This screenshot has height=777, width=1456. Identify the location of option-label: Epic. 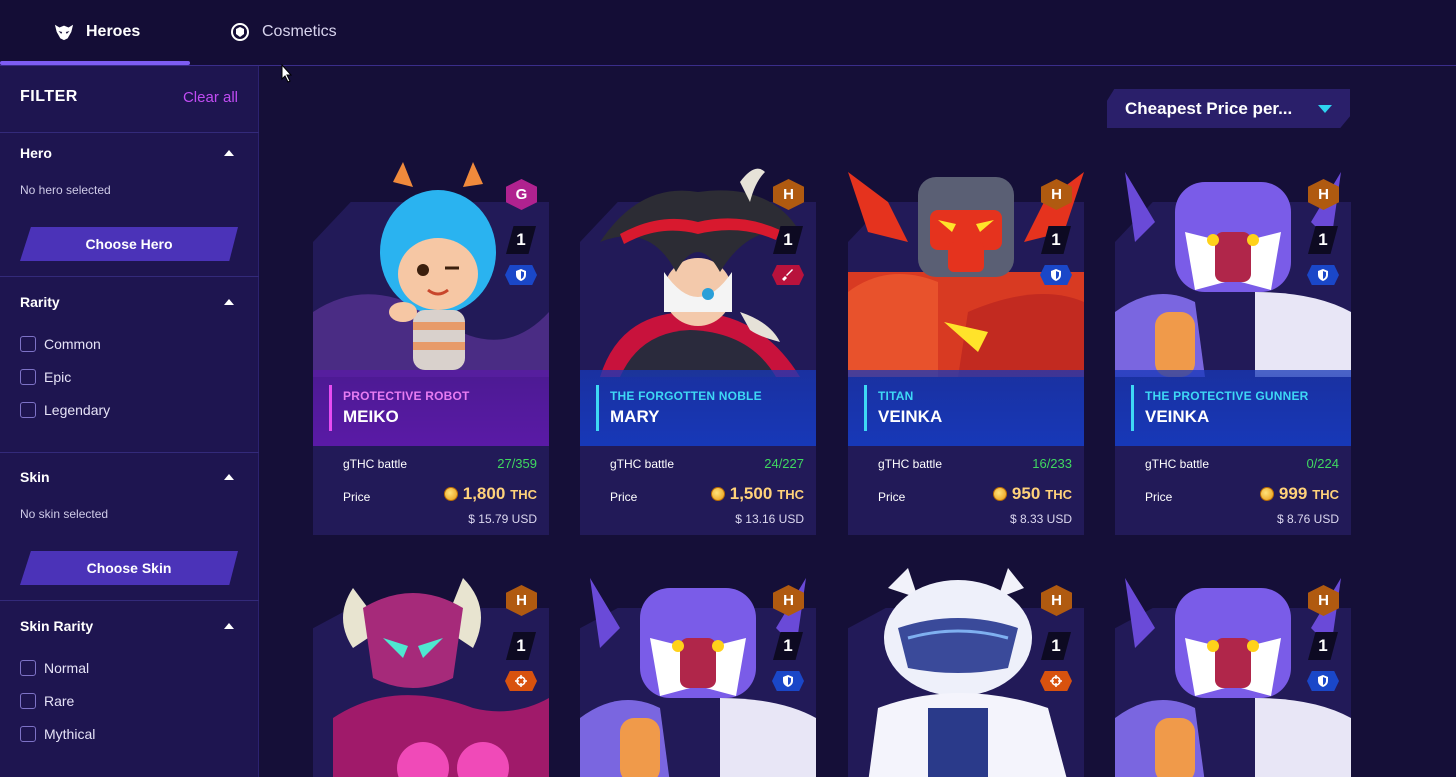
(58, 377).